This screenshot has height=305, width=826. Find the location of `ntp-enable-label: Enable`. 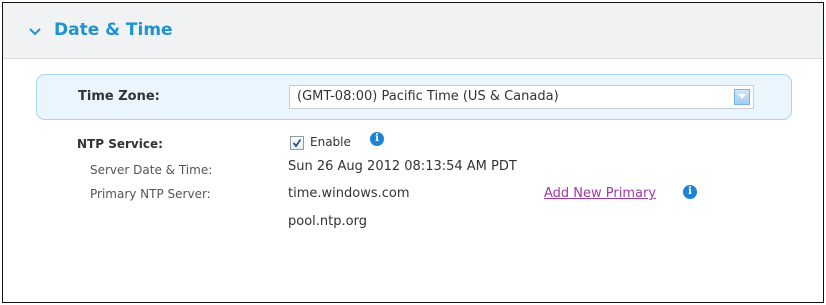

ntp-enable-label: Enable is located at coordinates (330, 142).